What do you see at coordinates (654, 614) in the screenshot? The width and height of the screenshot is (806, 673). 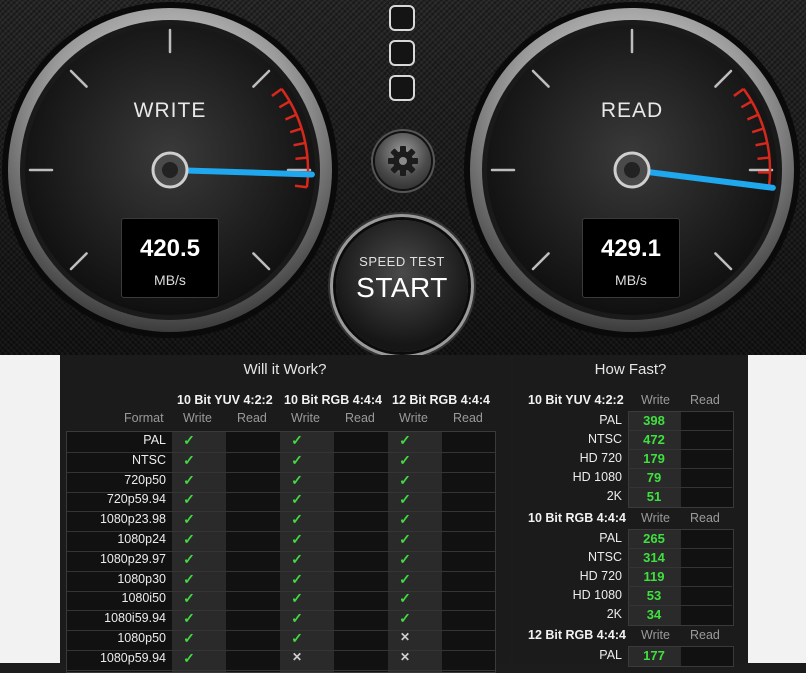 I see `write-speed-cell: 34` at bounding box center [654, 614].